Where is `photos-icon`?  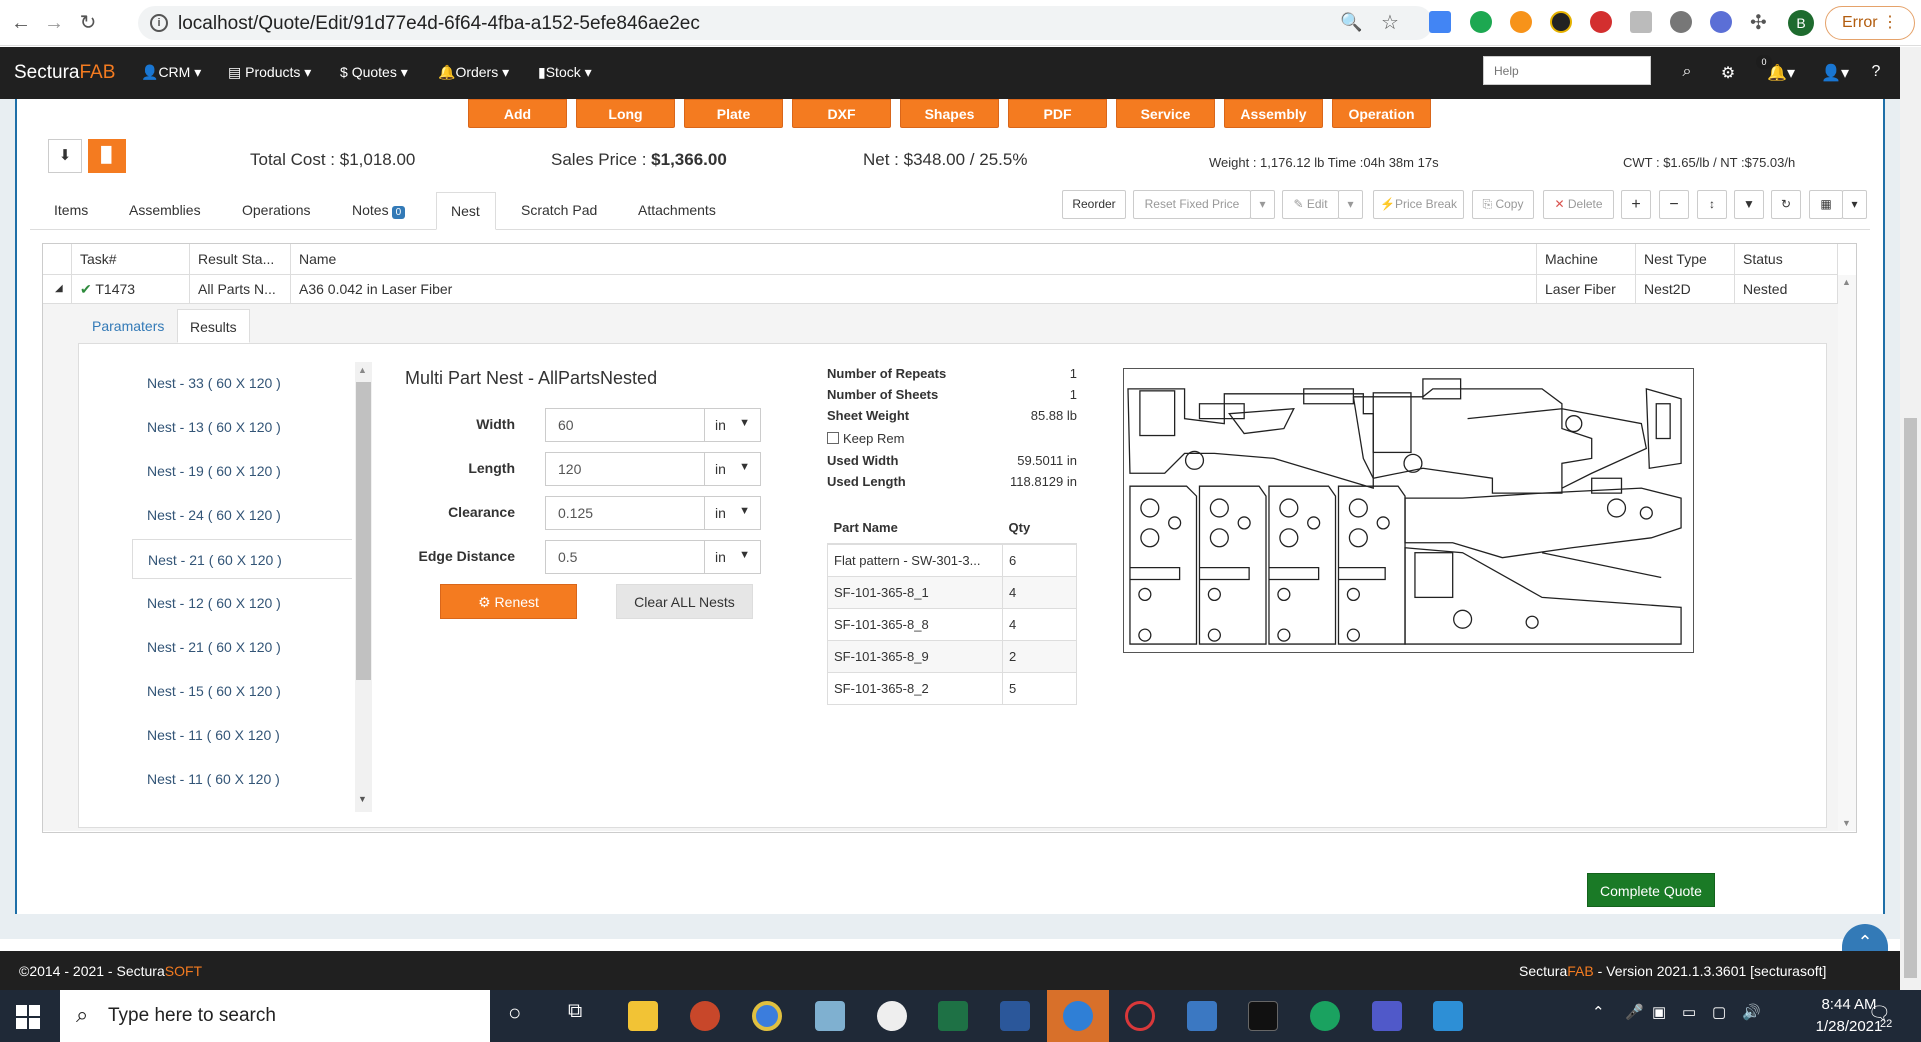
photos-icon is located at coordinates (1448, 1016).